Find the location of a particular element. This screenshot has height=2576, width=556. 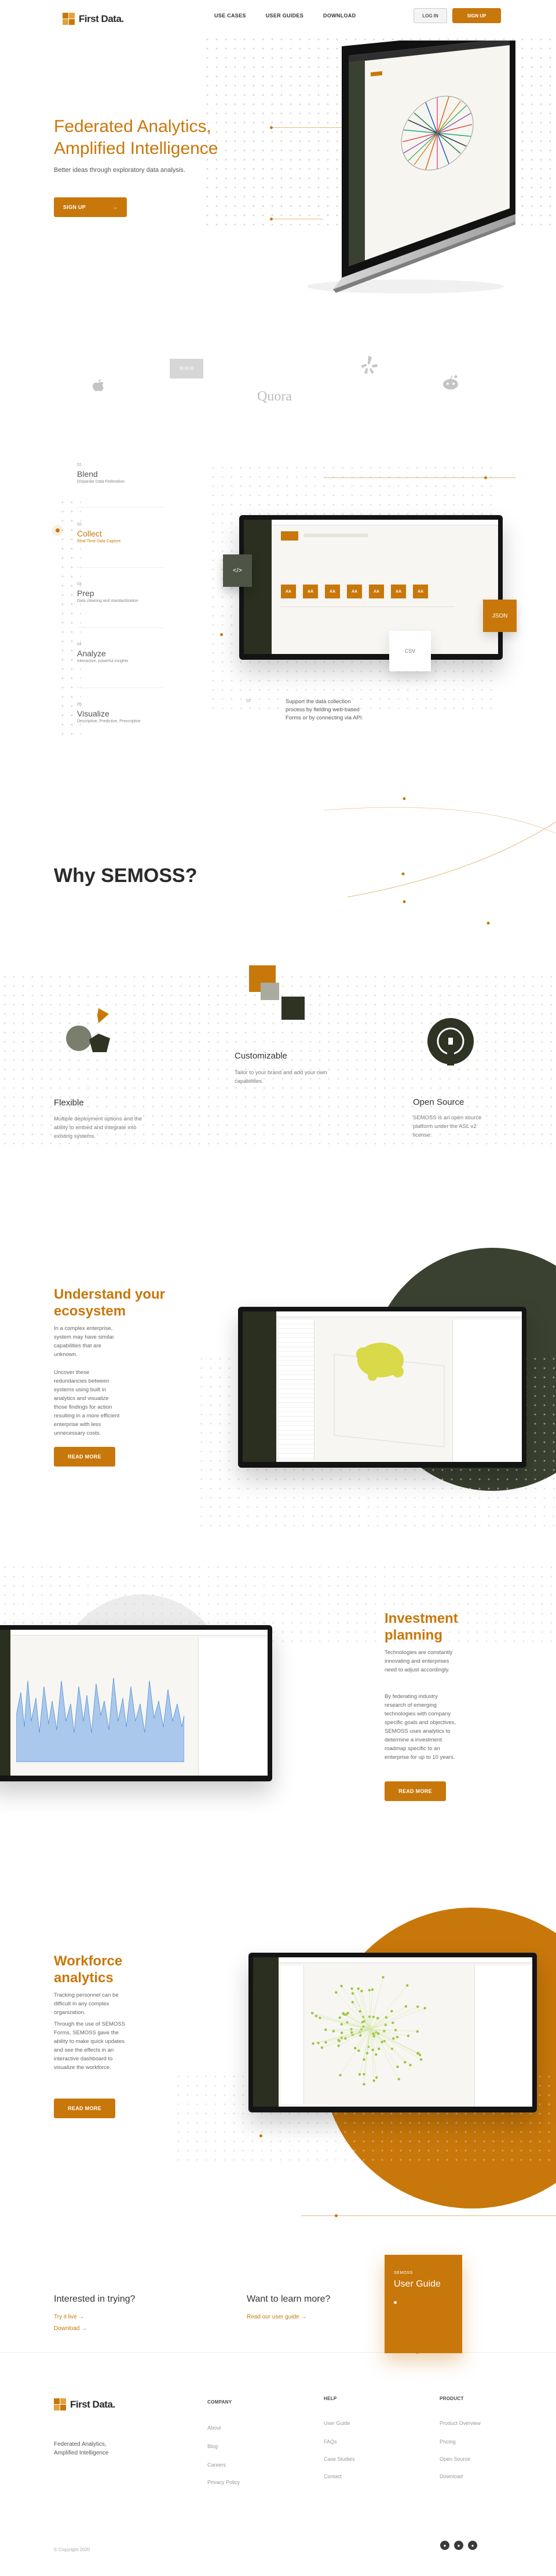

nav-user-guides: USER GUIDES is located at coordinates (284, 16).